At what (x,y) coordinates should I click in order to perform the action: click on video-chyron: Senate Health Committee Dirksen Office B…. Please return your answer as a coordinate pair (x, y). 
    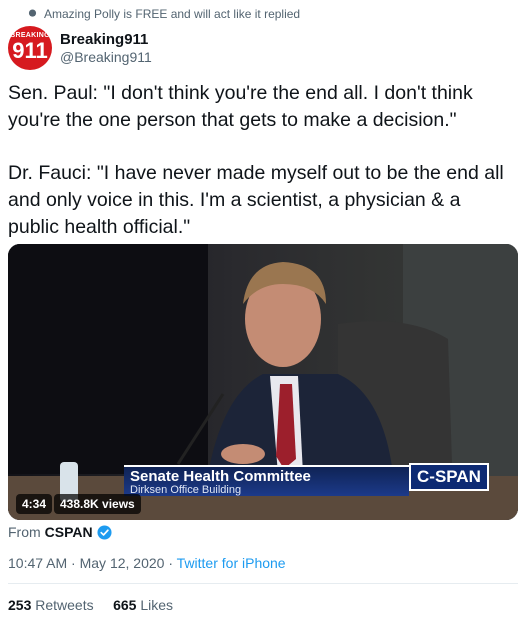
    Looking at the image, I should click on (266, 480).